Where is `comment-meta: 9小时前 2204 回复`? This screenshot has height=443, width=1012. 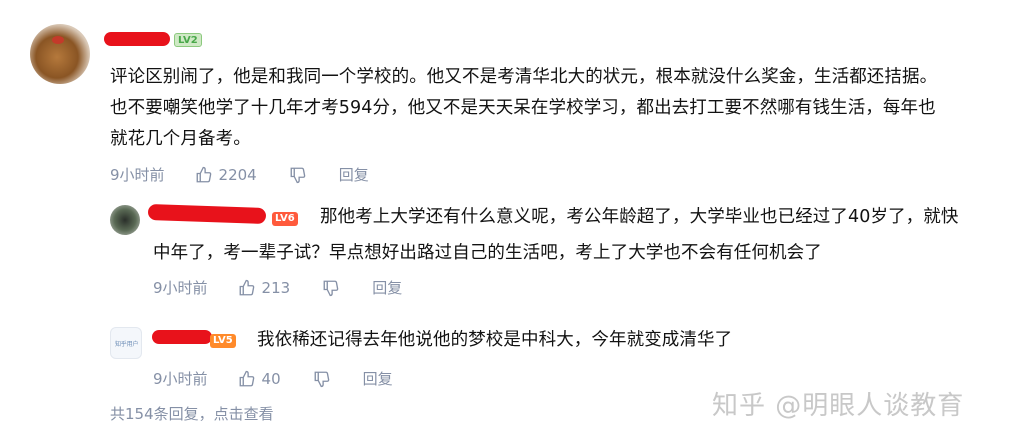 comment-meta: 9小时前 2204 回复 is located at coordinates (239, 174).